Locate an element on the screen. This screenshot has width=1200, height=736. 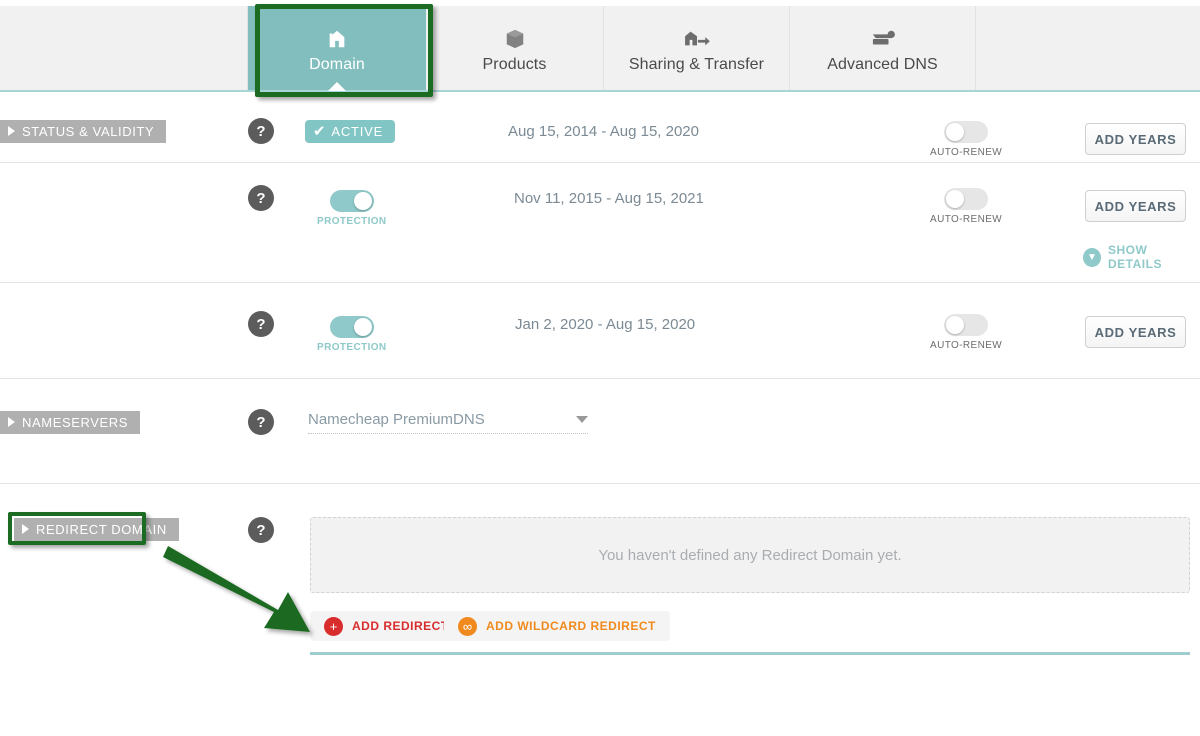
show-details-label: SHOW DETAILS is located at coordinates (1135, 257).